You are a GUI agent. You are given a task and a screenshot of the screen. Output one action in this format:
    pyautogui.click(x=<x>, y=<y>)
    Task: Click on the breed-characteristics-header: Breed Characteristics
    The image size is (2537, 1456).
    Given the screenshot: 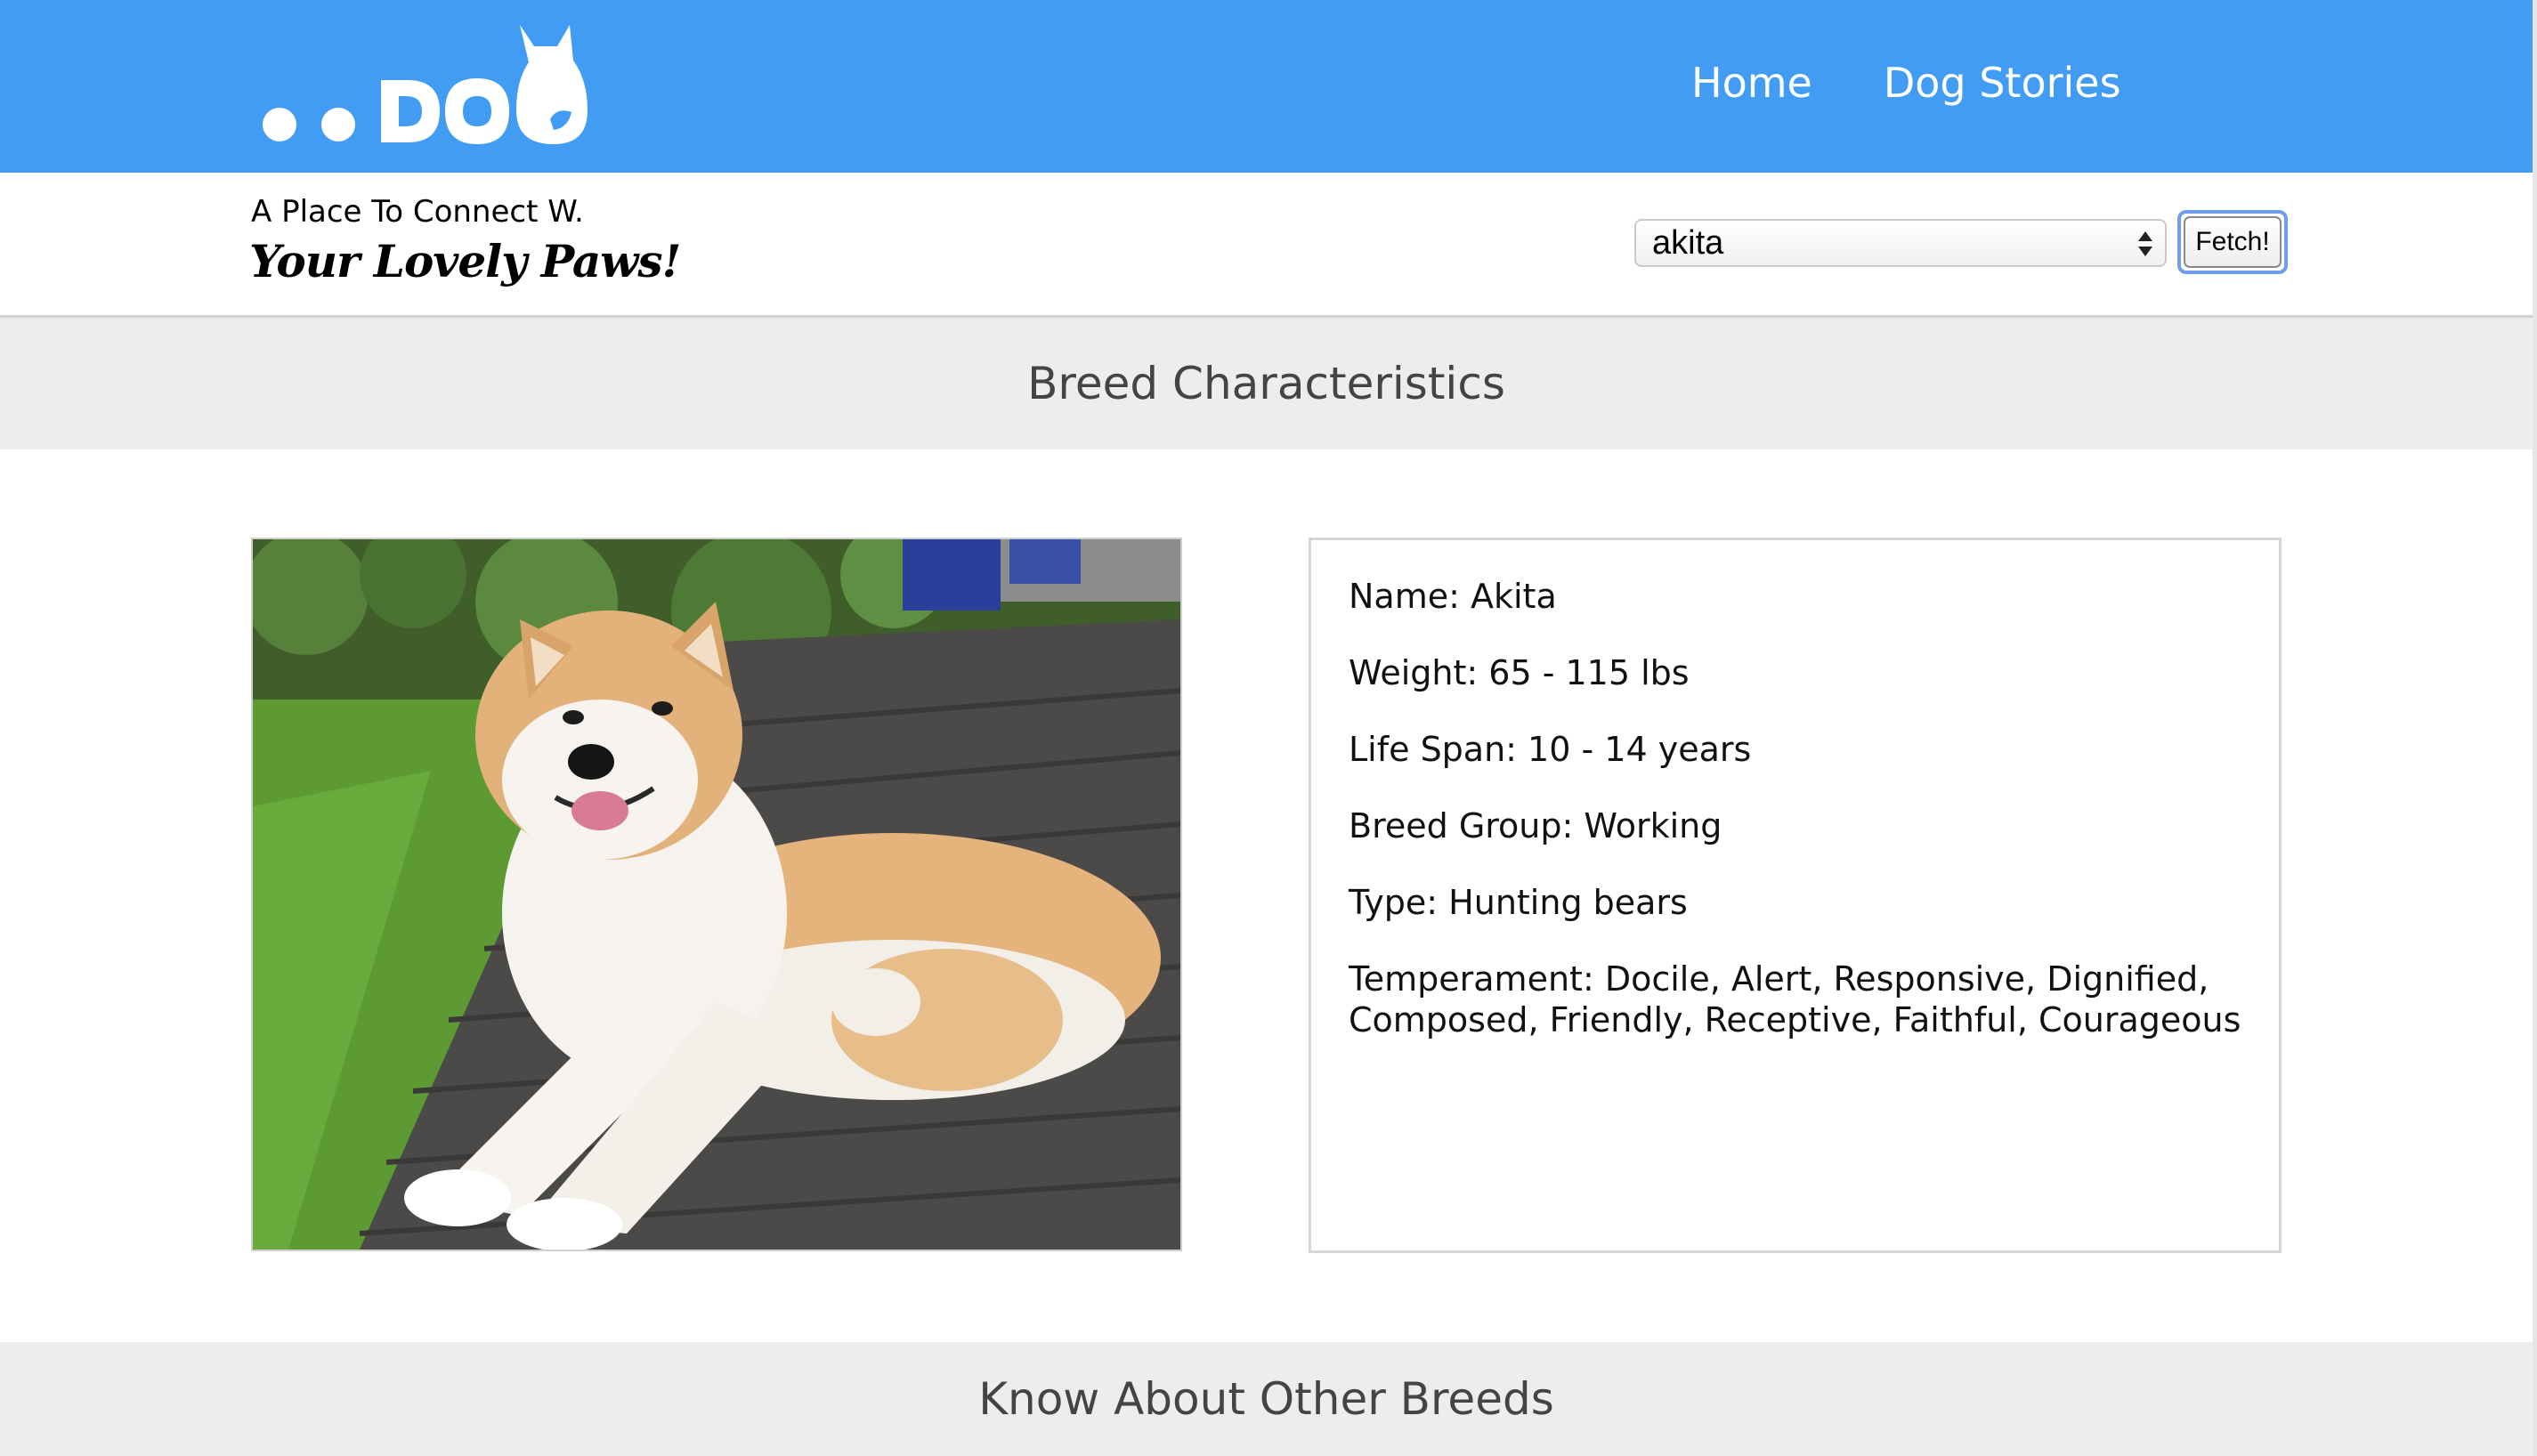 What is the action you would take?
    pyautogui.click(x=1266, y=383)
    